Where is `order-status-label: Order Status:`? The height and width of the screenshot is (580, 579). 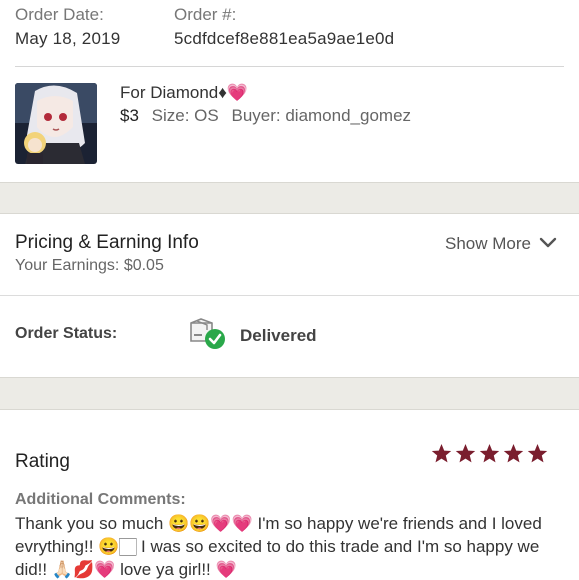
order-status-label: Order Status: is located at coordinates (66, 333).